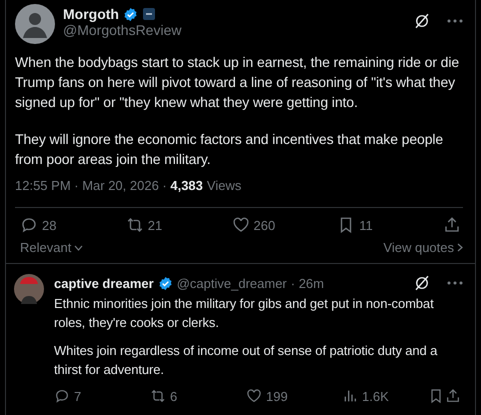 Image resolution: width=481 pixels, height=415 pixels. What do you see at coordinates (122, 30) in the screenshot?
I see `author-handle: @MorgothsReview` at bounding box center [122, 30].